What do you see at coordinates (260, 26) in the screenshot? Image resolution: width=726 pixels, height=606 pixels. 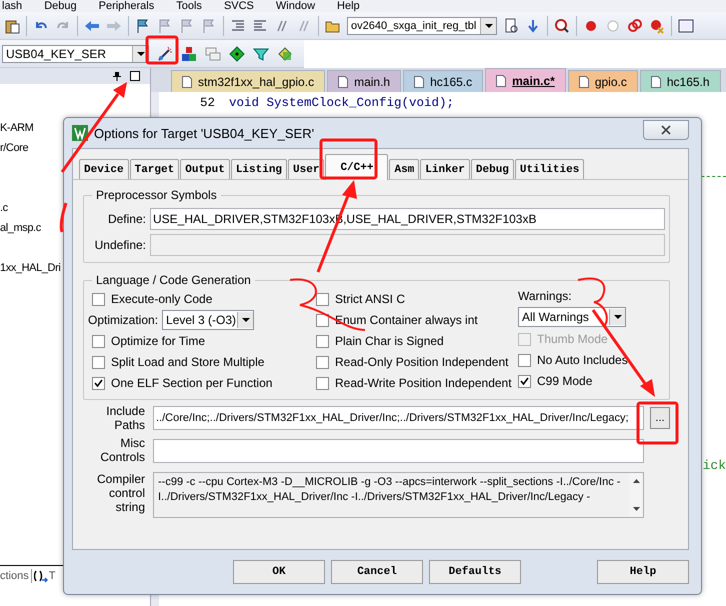 I see `unindent-icon` at bounding box center [260, 26].